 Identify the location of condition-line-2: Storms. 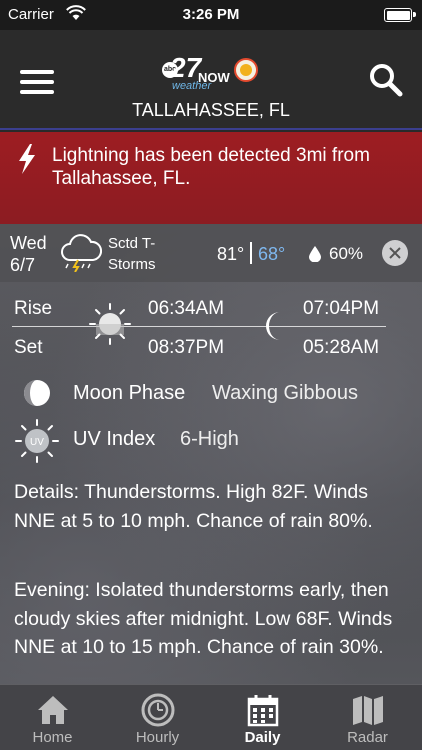
(132, 264).